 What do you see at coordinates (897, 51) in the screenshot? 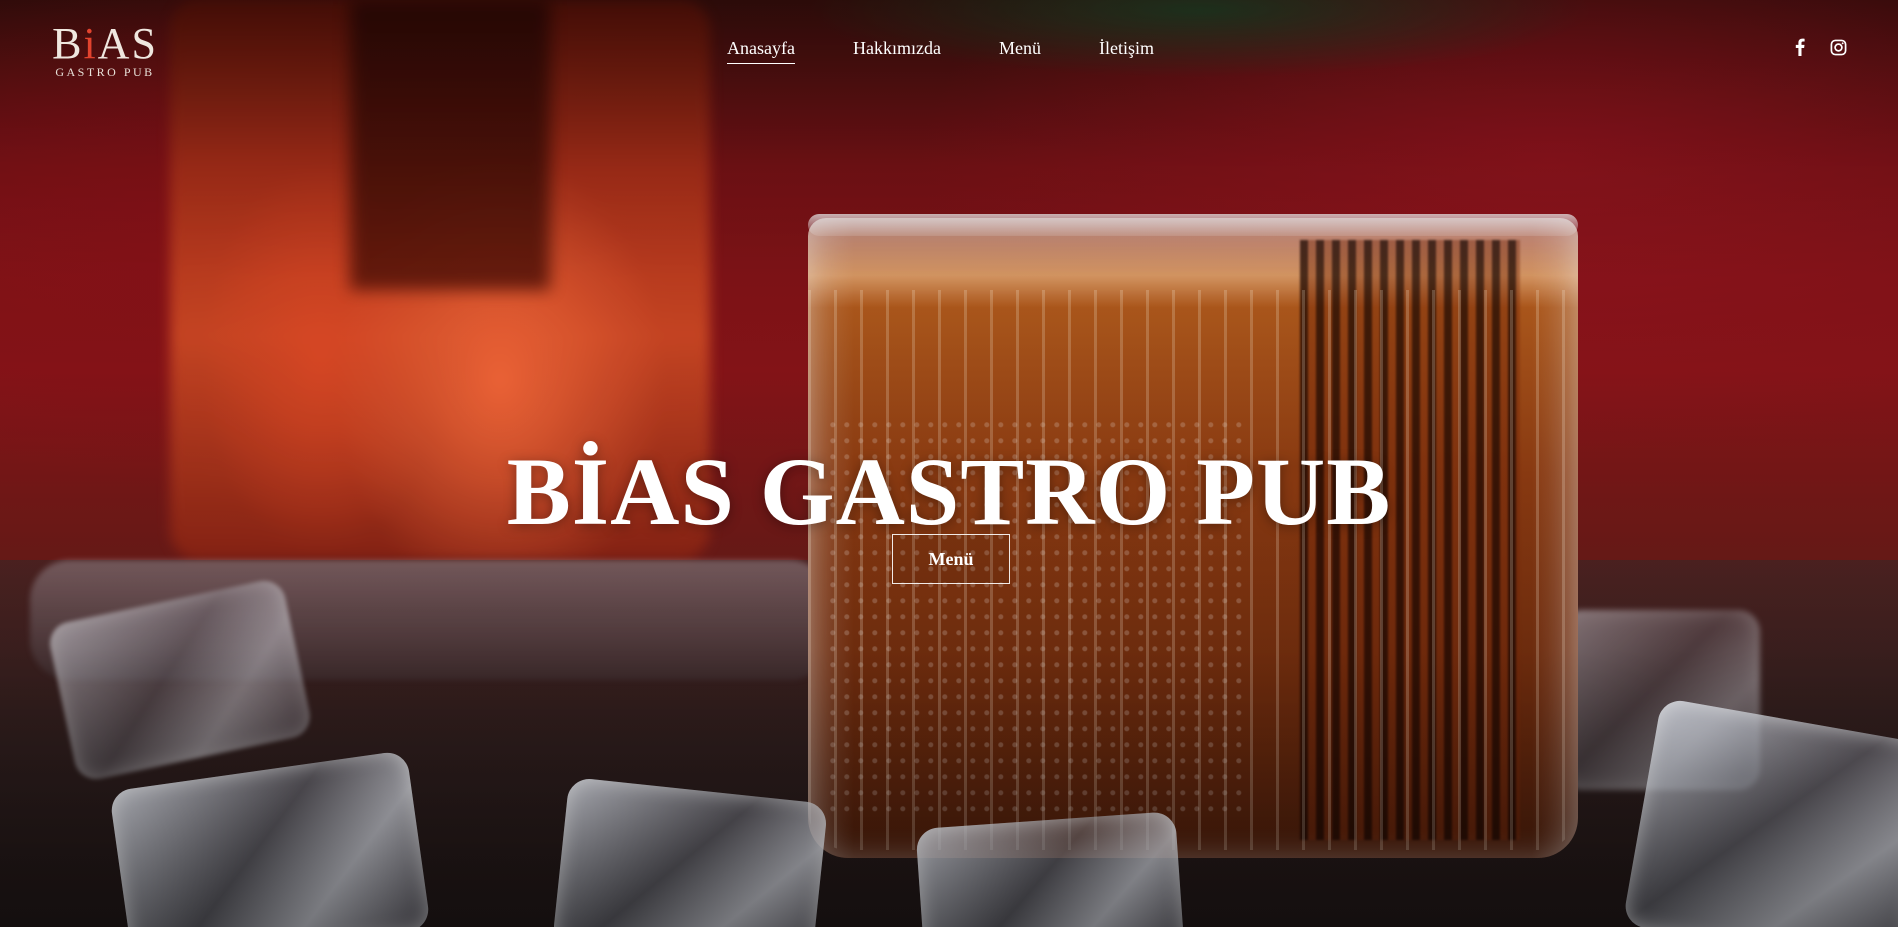
I see `nav-item-hakkimizda: Hakkımızda` at bounding box center [897, 51].